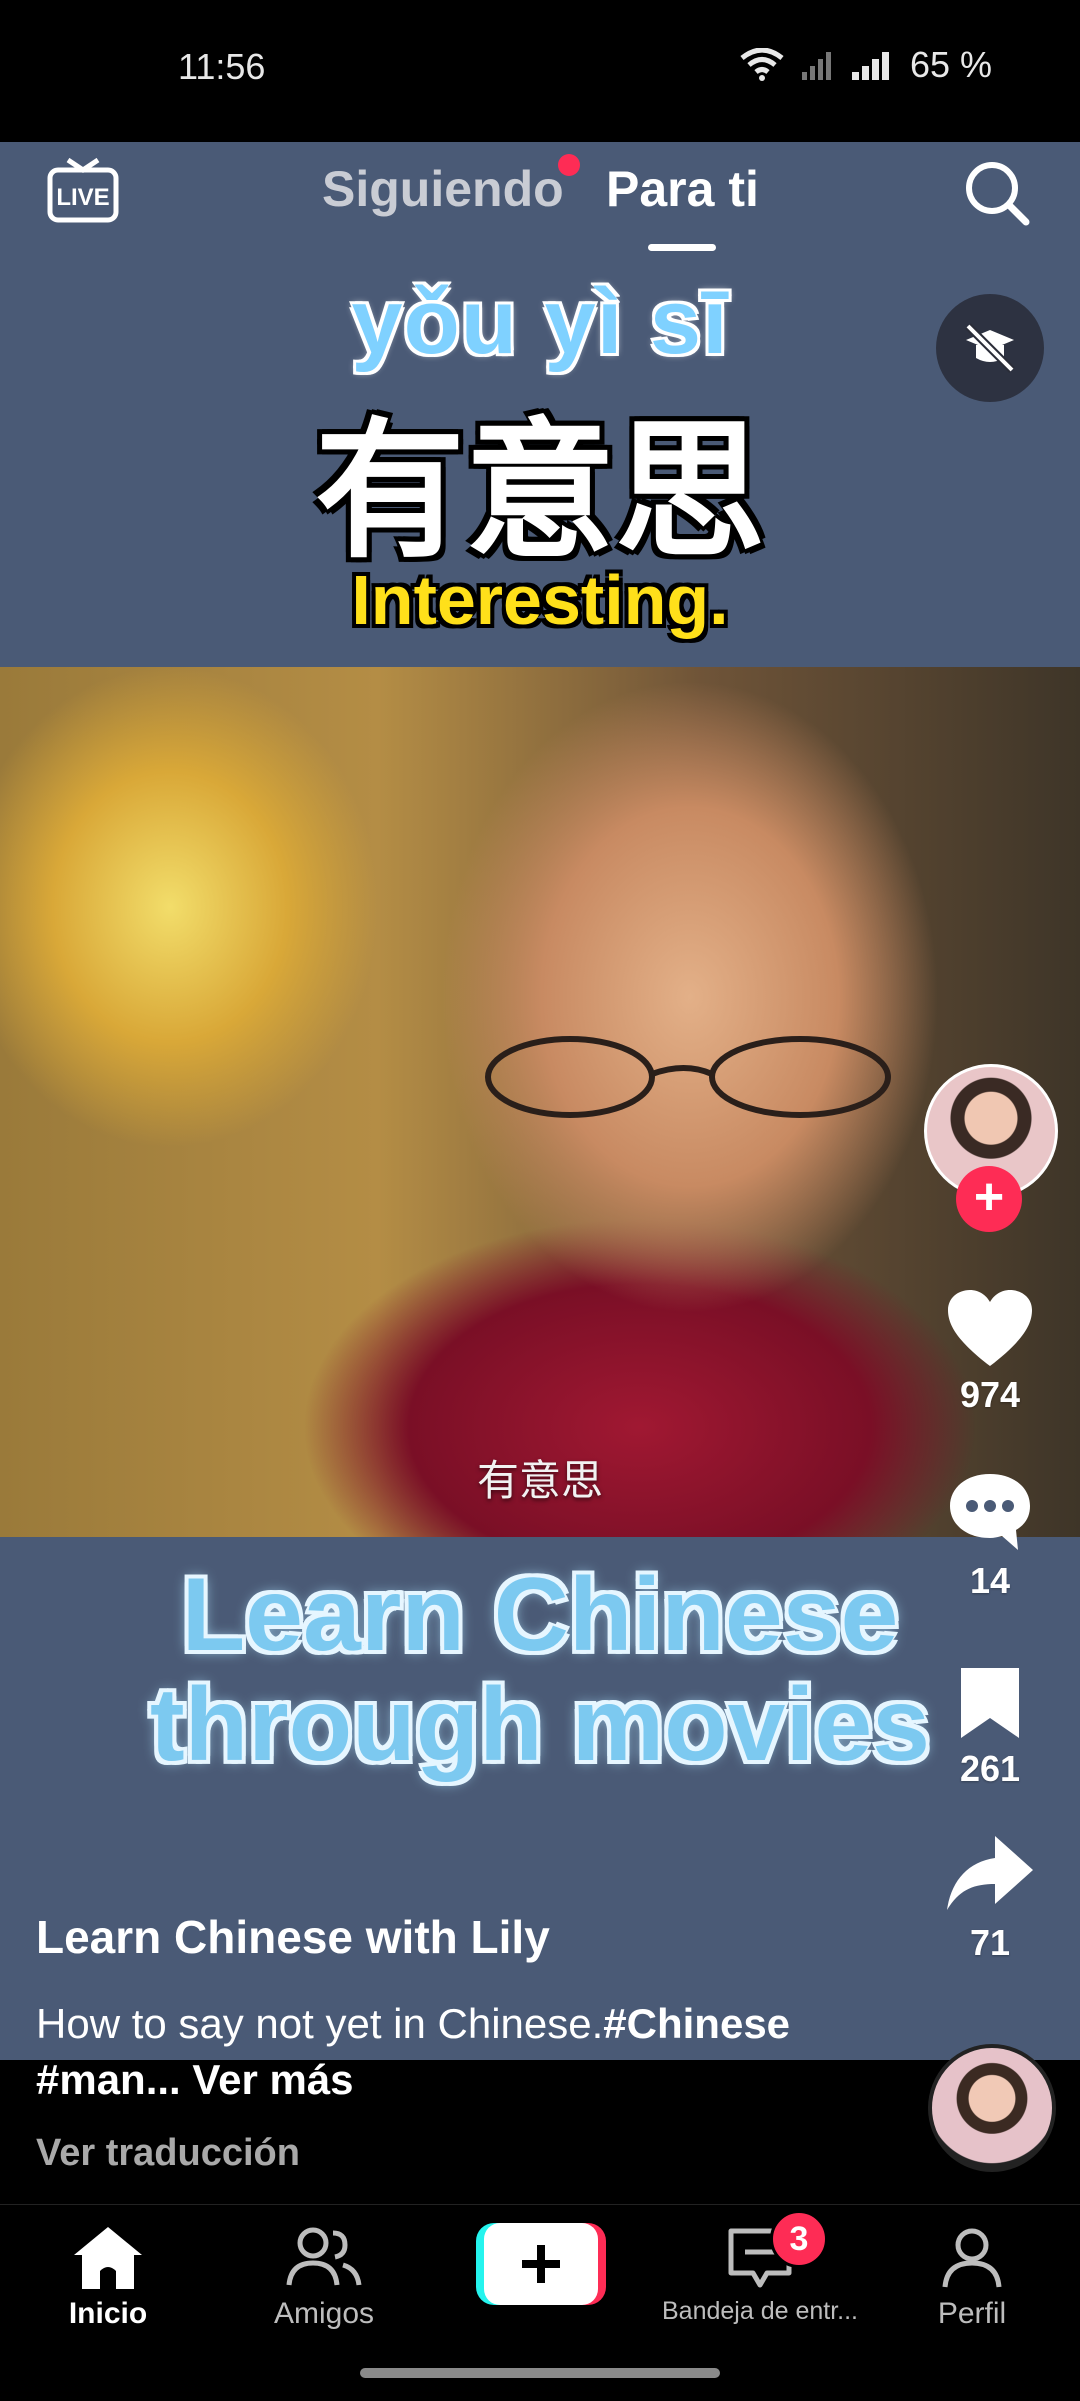 The height and width of the screenshot is (2401, 1080). I want to click on promo-text: Learn Chinese through movies, so click(540, 1670).